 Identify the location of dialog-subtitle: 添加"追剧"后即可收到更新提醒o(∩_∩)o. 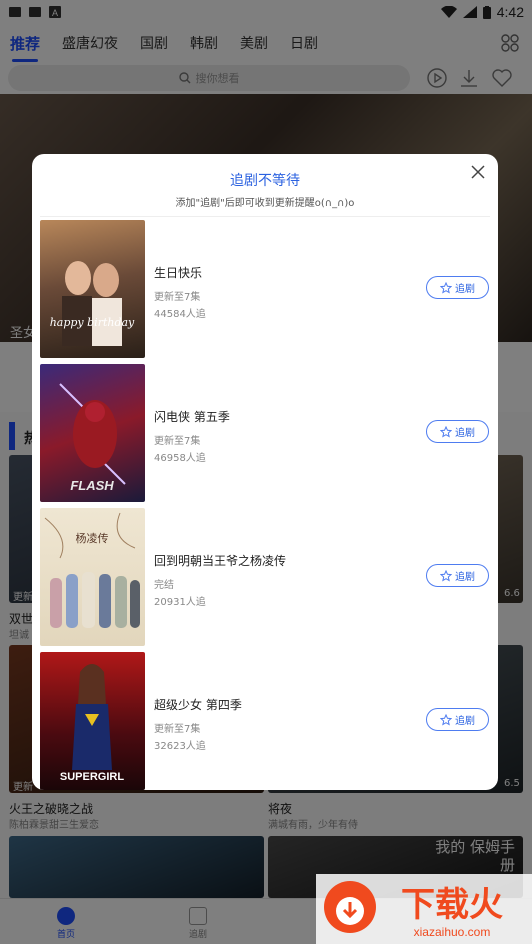
(265, 203).